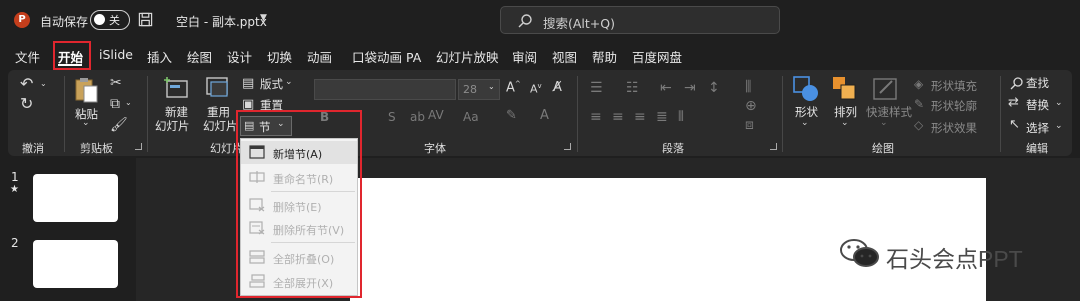 Image resolution: width=1080 pixels, height=301 pixels. Describe the element at coordinates (27, 56) in the screenshot. I see `tab-file: 文件` at that location.